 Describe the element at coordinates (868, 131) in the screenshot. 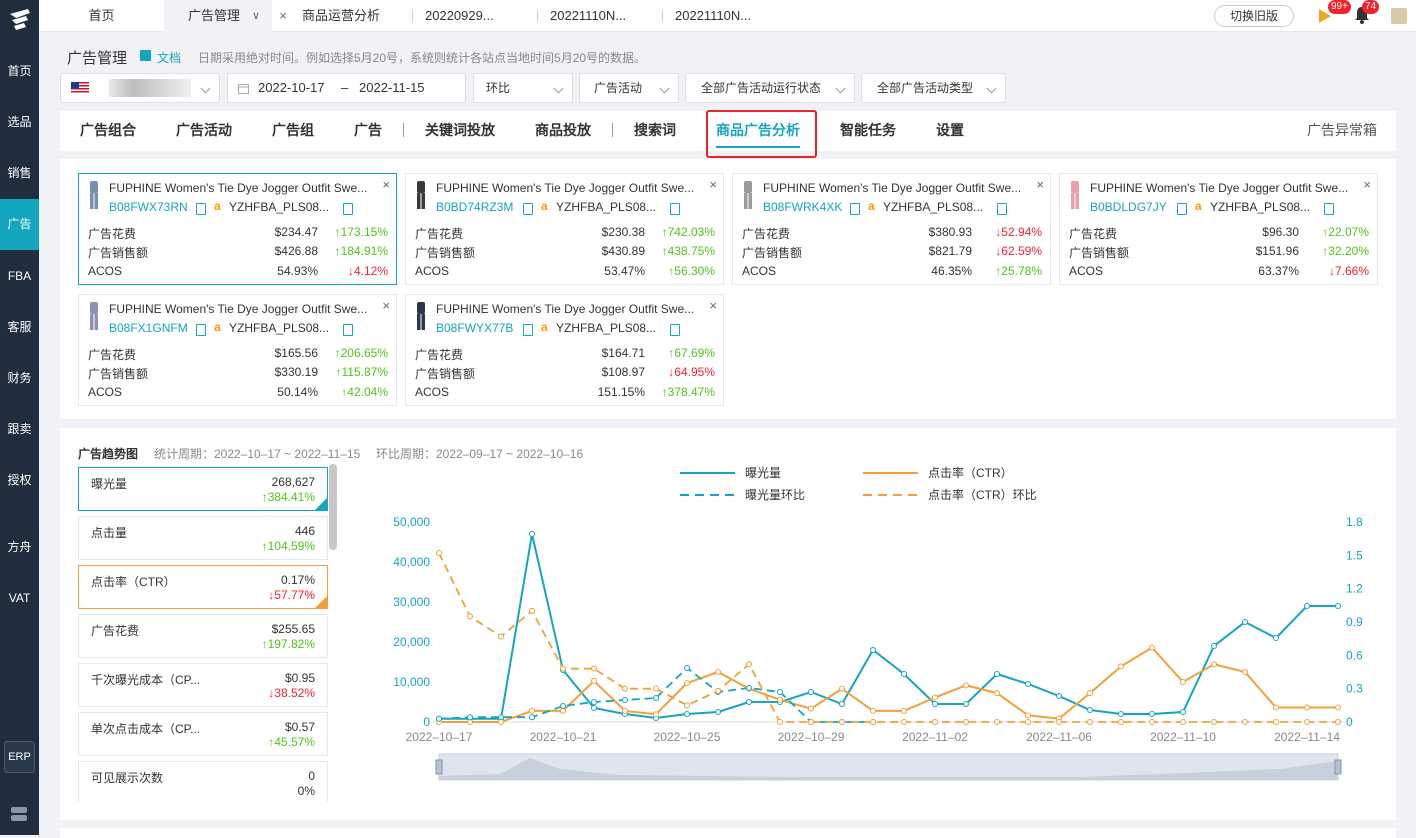

I see `nav-smart-tasks: 智能任务` at that location.